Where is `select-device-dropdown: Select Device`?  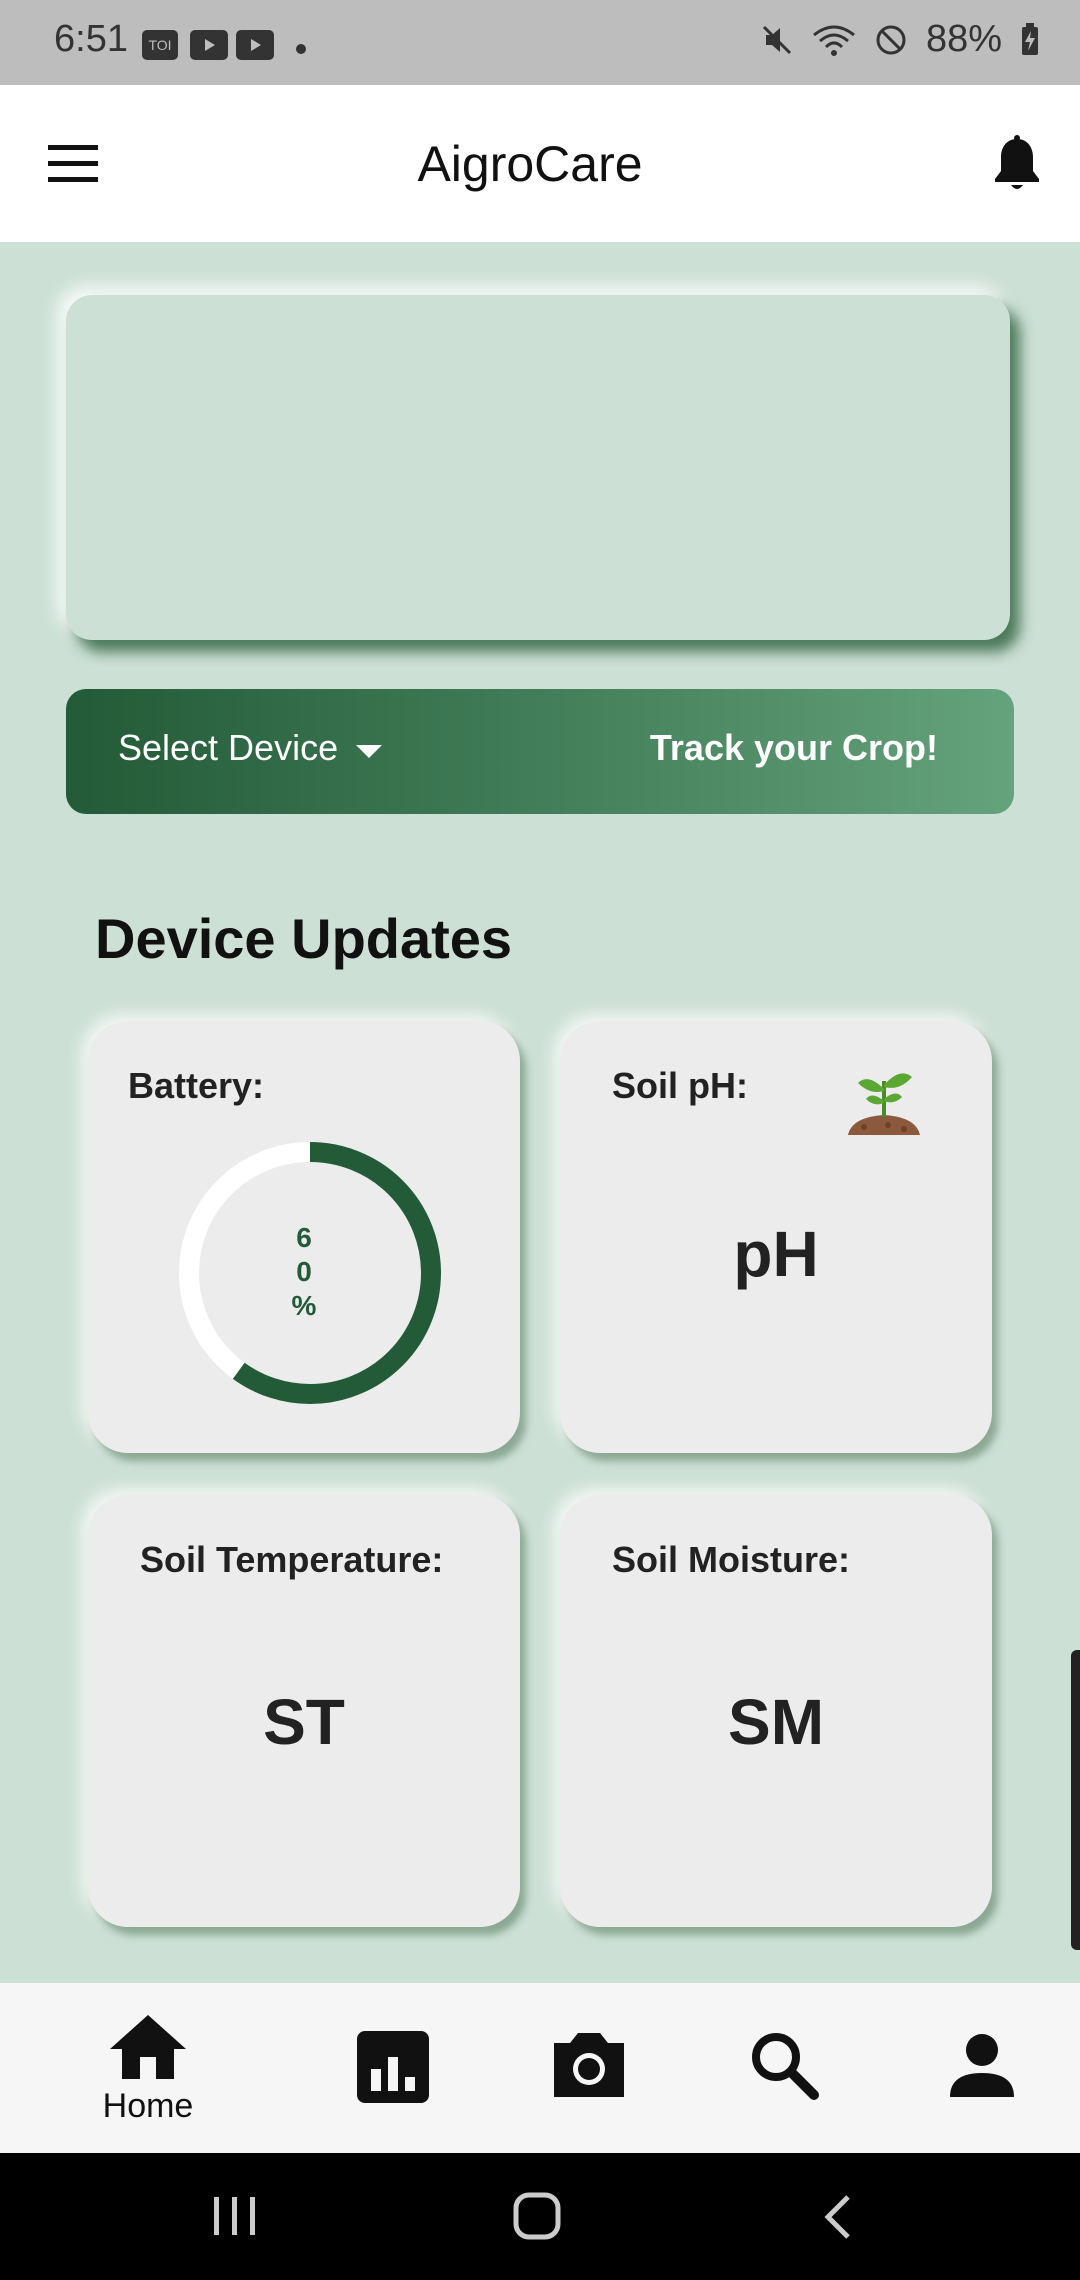 select-device-dropdown: Select Device is located at coordinates (246, 751).